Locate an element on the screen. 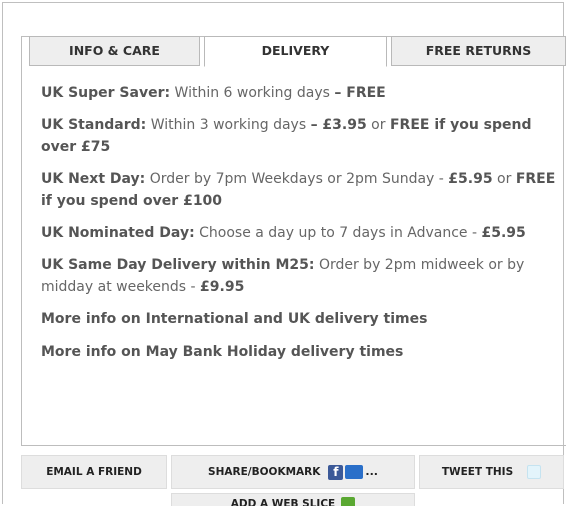 The image size is (566, 506). email-friend-label: EMAIL A FRIEND is located at coordinates (94, 472).